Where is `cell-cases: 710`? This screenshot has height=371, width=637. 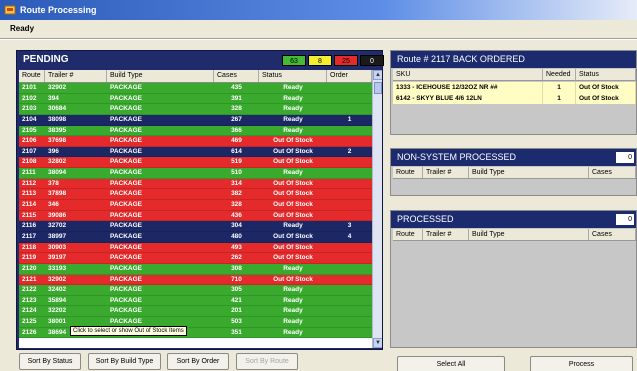 cell-cases: 710 is located at coordinates (236, 279).